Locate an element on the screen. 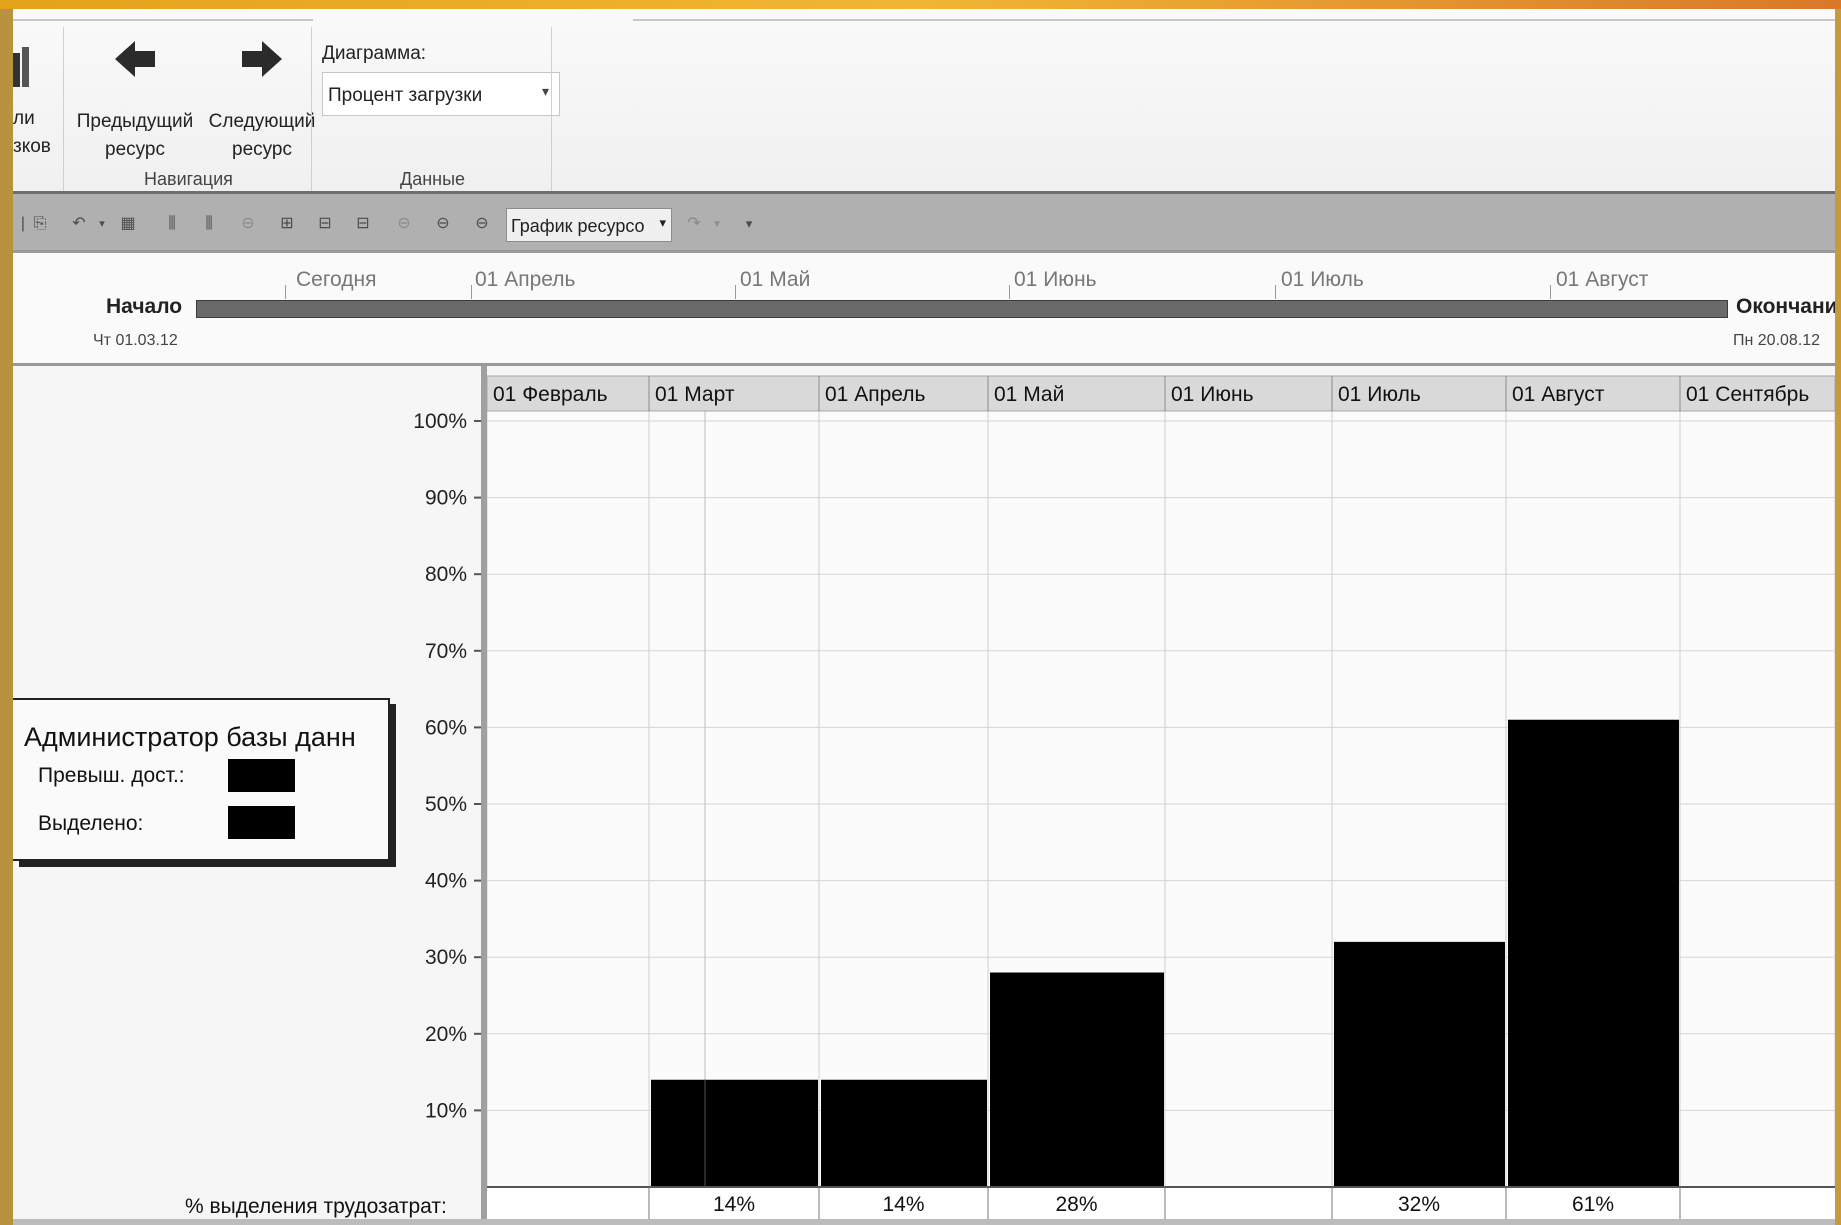 The height and width of the screenshot is (1225, 1841). timeline-month-label: 01 Июль is located at coordinates (1322, 279).